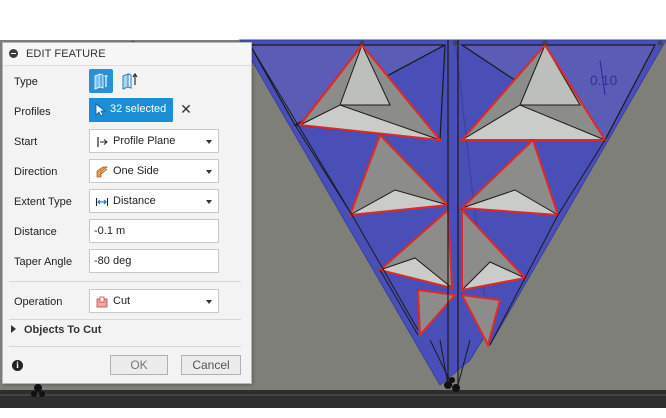 This screenshot has width=666, height=418. Describe the element at coordinates (101, 110) in the screenshot. I see `pointer-icon` at that location.